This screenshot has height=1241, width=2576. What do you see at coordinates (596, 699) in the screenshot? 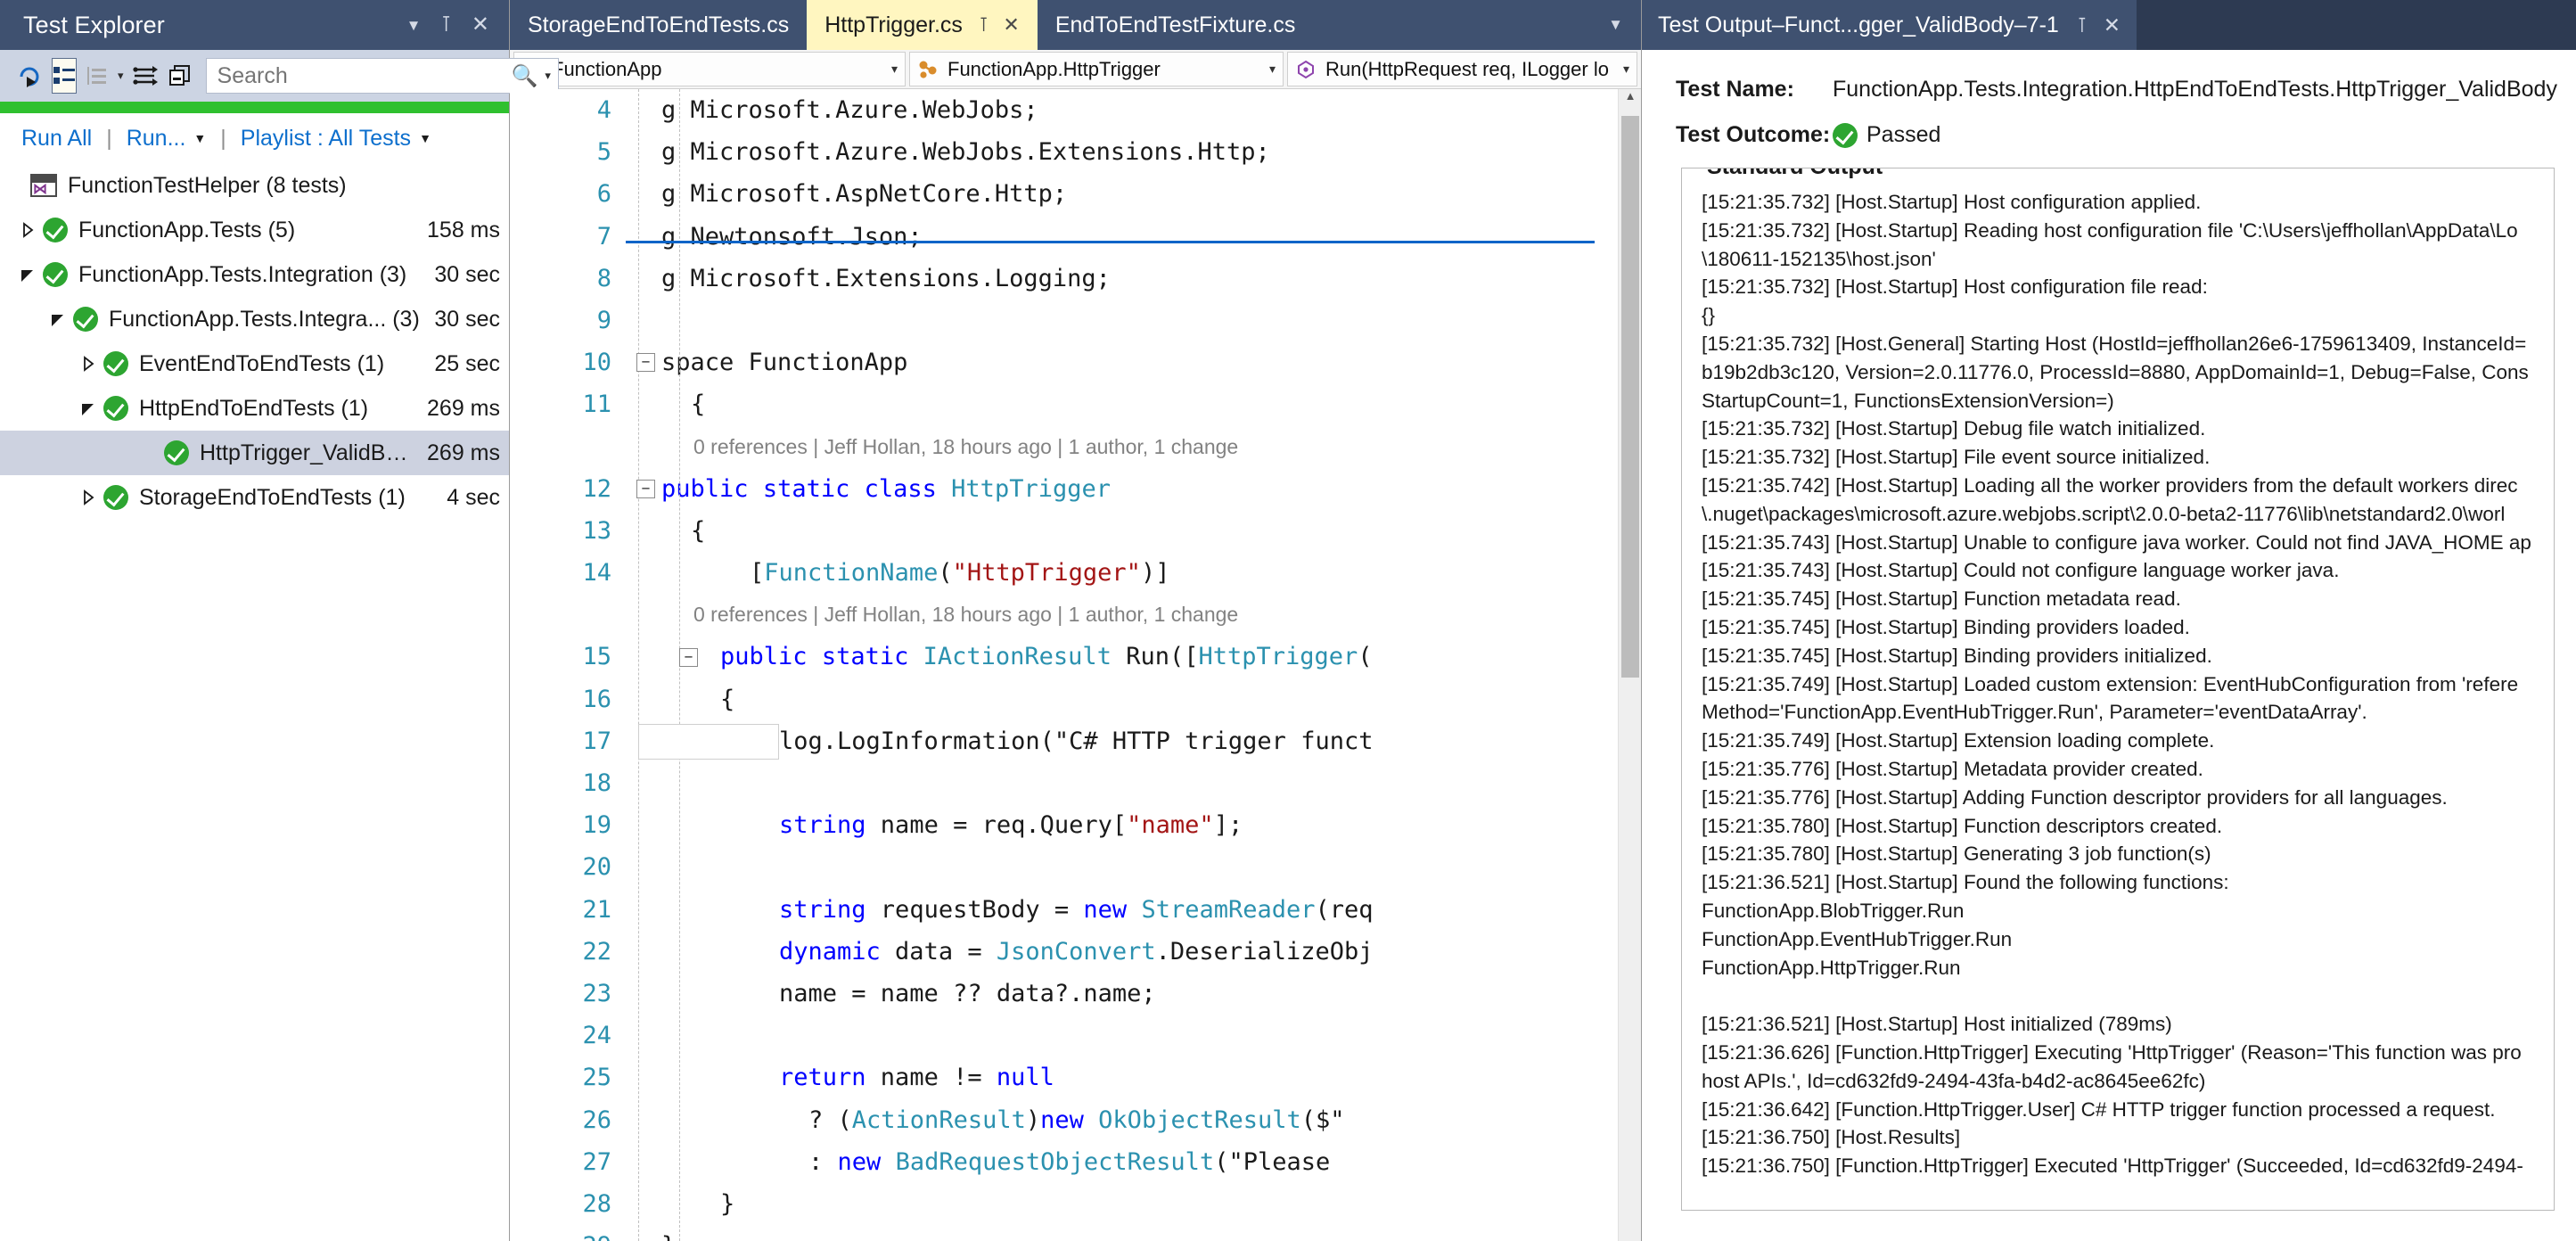
I see `line-number: 16` at bounding box center [596, 699].